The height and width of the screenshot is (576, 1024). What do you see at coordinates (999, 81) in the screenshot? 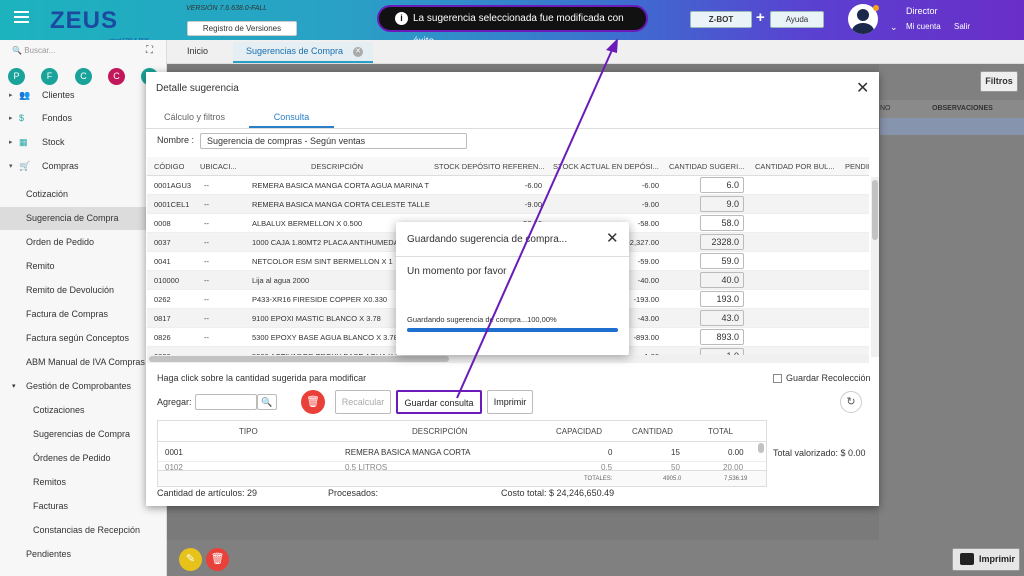
I see `filtros-button: Filtros` at bounding box center [999, 81].